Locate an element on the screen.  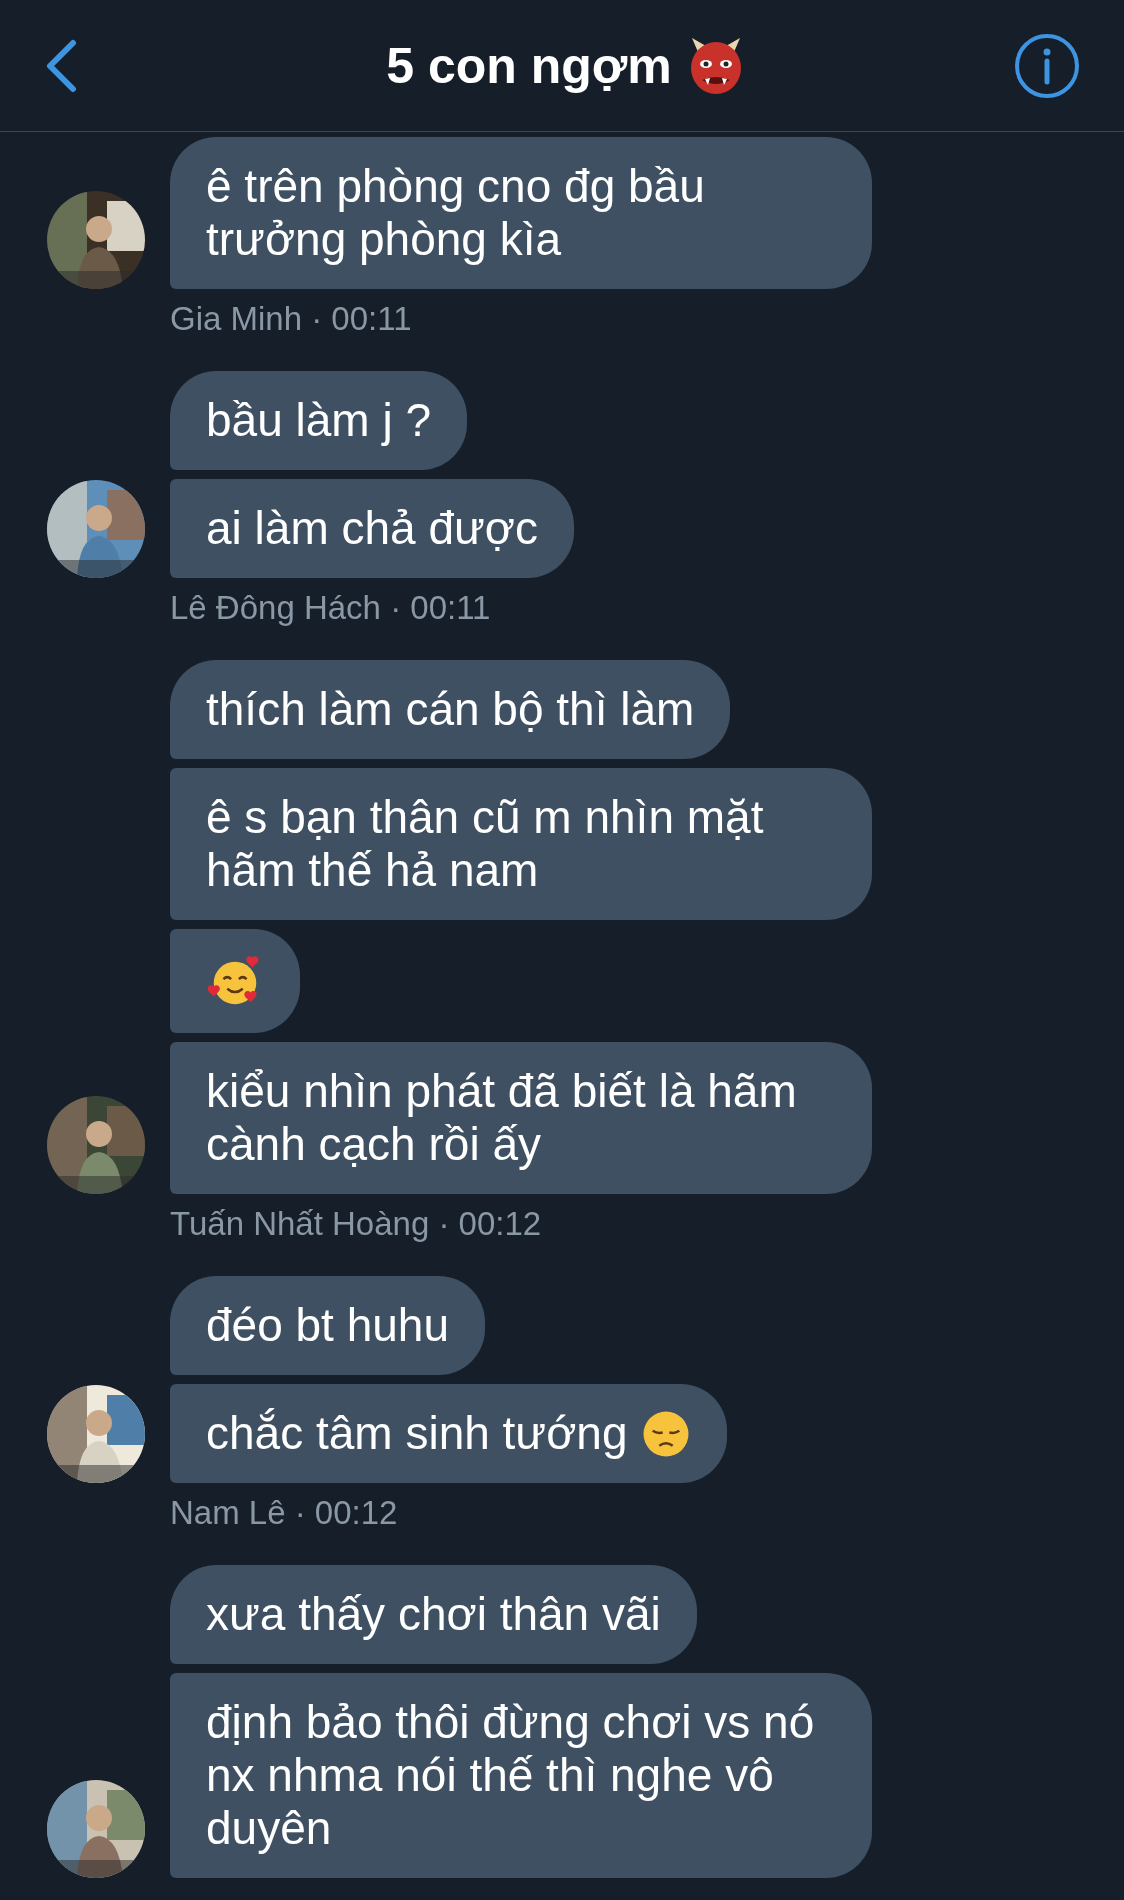
message-bubble: kiểu nhìn phát đã biết là hãm cành cạch rồi ấy is located at coordinates (521, 1118).